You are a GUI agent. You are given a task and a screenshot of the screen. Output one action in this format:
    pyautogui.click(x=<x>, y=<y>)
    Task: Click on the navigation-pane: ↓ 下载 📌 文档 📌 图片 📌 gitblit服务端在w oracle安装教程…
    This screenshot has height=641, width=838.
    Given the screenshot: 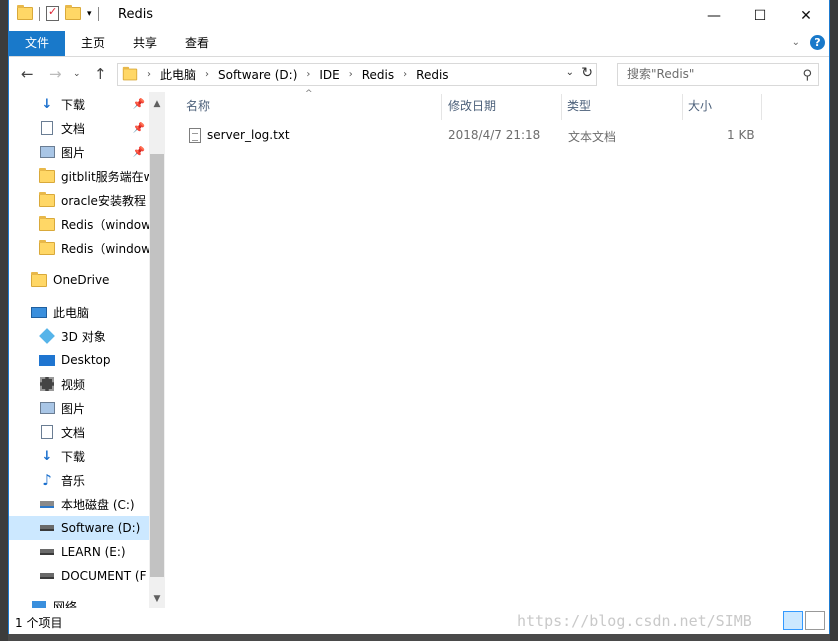 What is the action you would take?
    pyautogui.click(x=87, y=350)
    